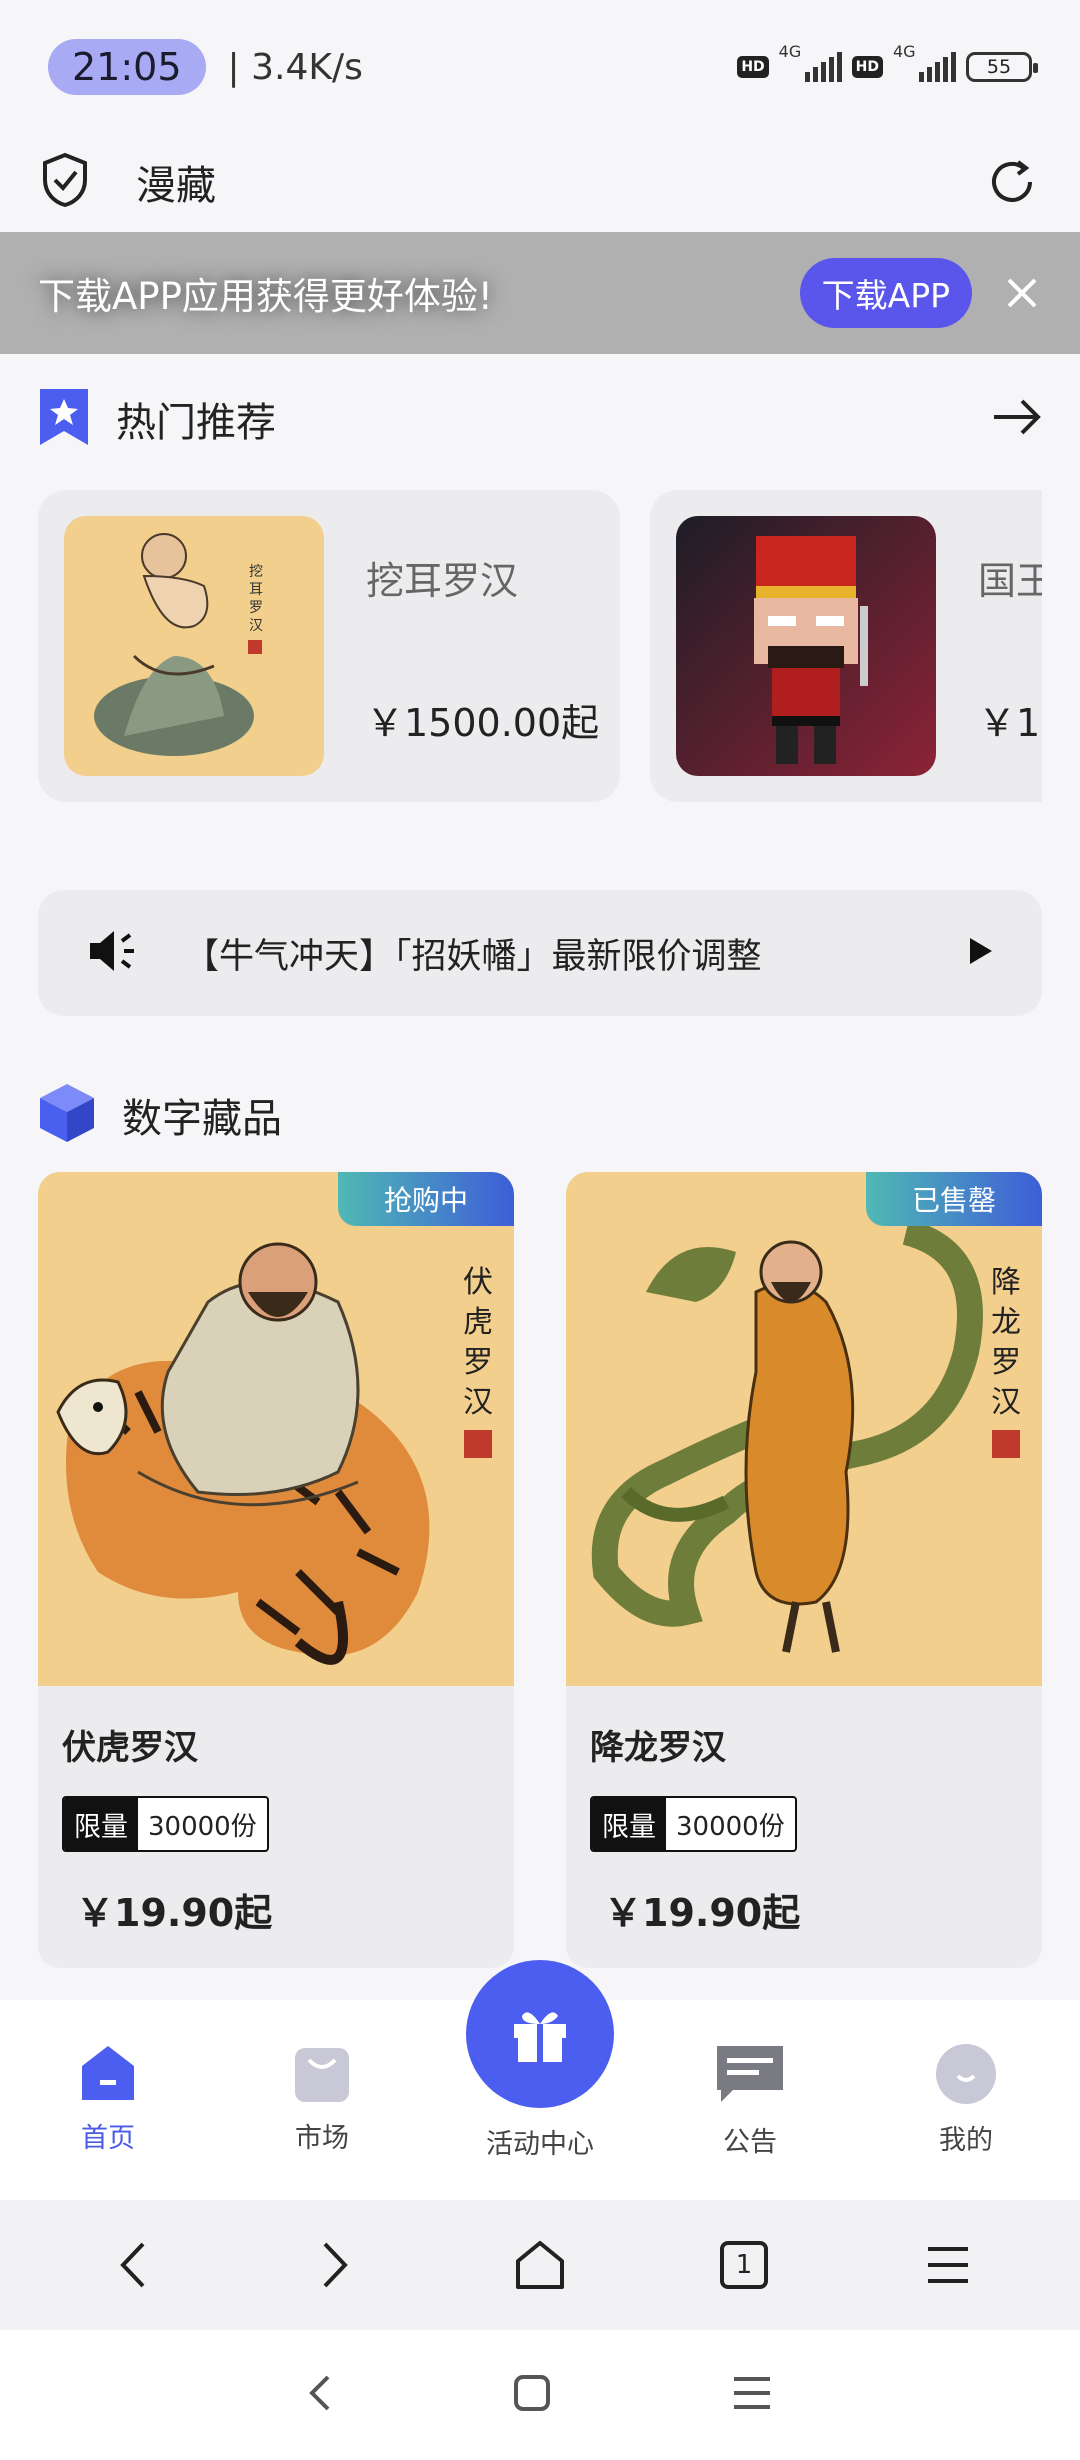 The height and width of the screenshot is (2460, 1080). Describe the element at coordinates (176, 186) in the screenshot. I see `page-title: 漫藏` at that location.